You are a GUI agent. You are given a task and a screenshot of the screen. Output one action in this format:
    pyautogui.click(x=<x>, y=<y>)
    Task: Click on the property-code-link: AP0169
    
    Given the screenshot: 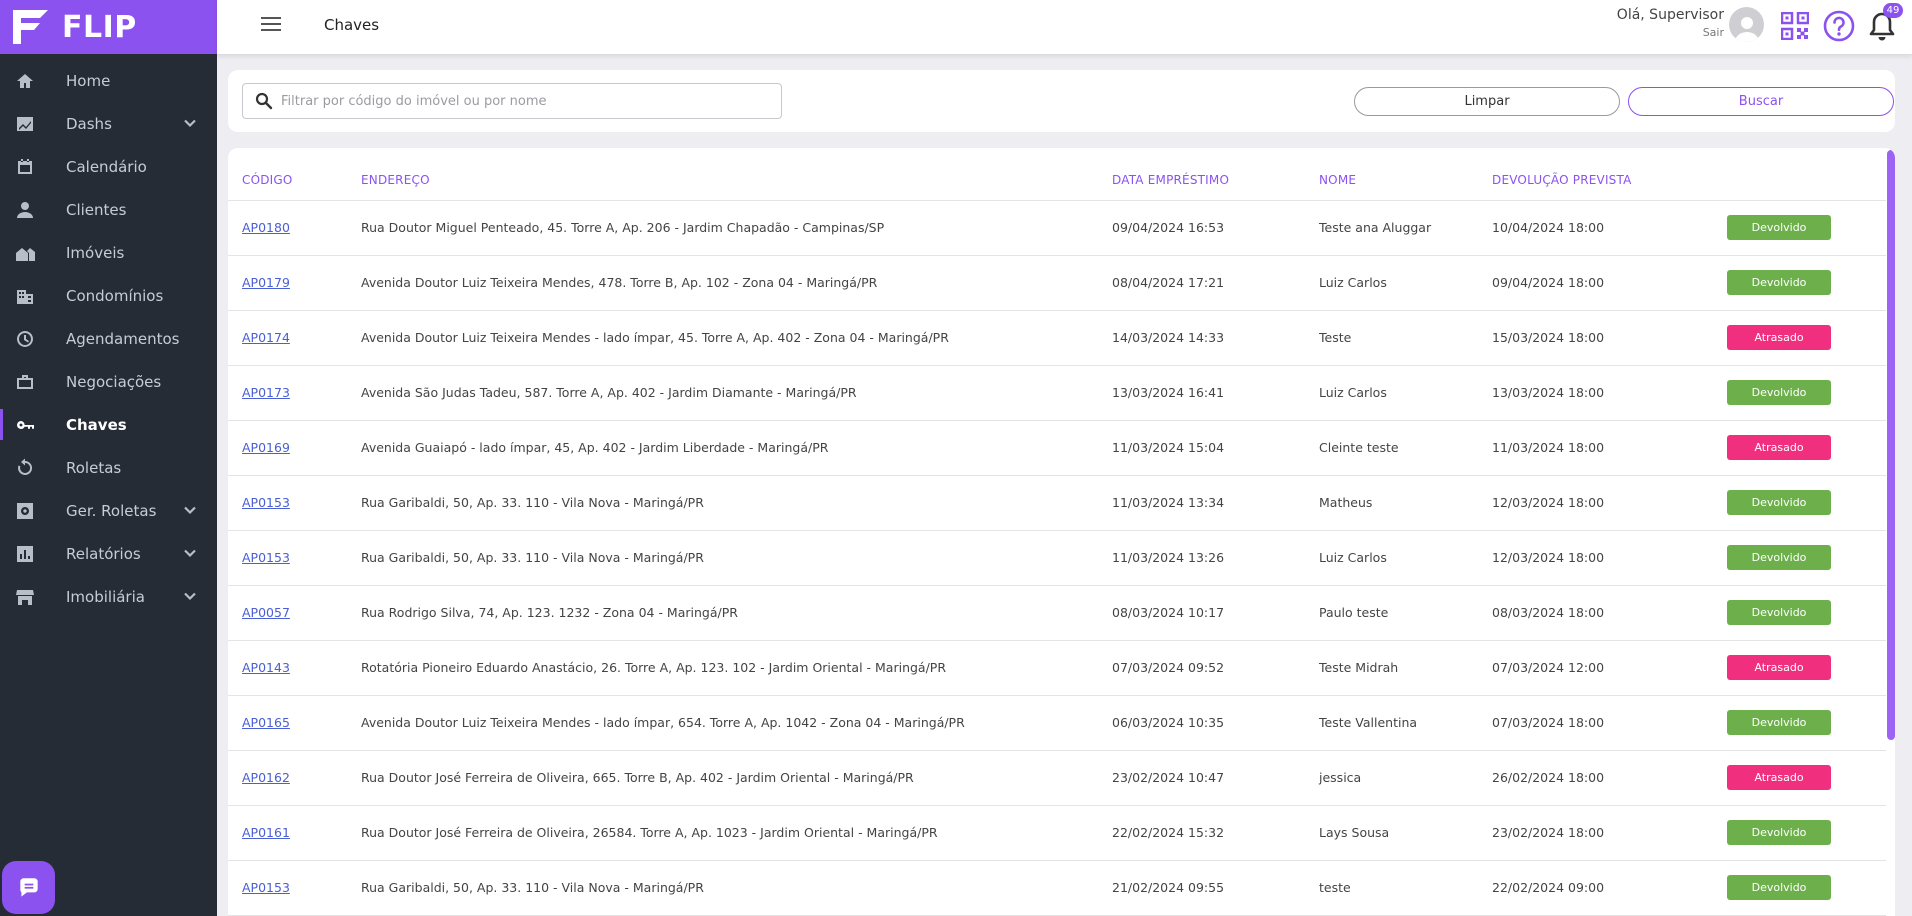 What is the action you would take?
    pyautogui.click(x=266, y=447)
    